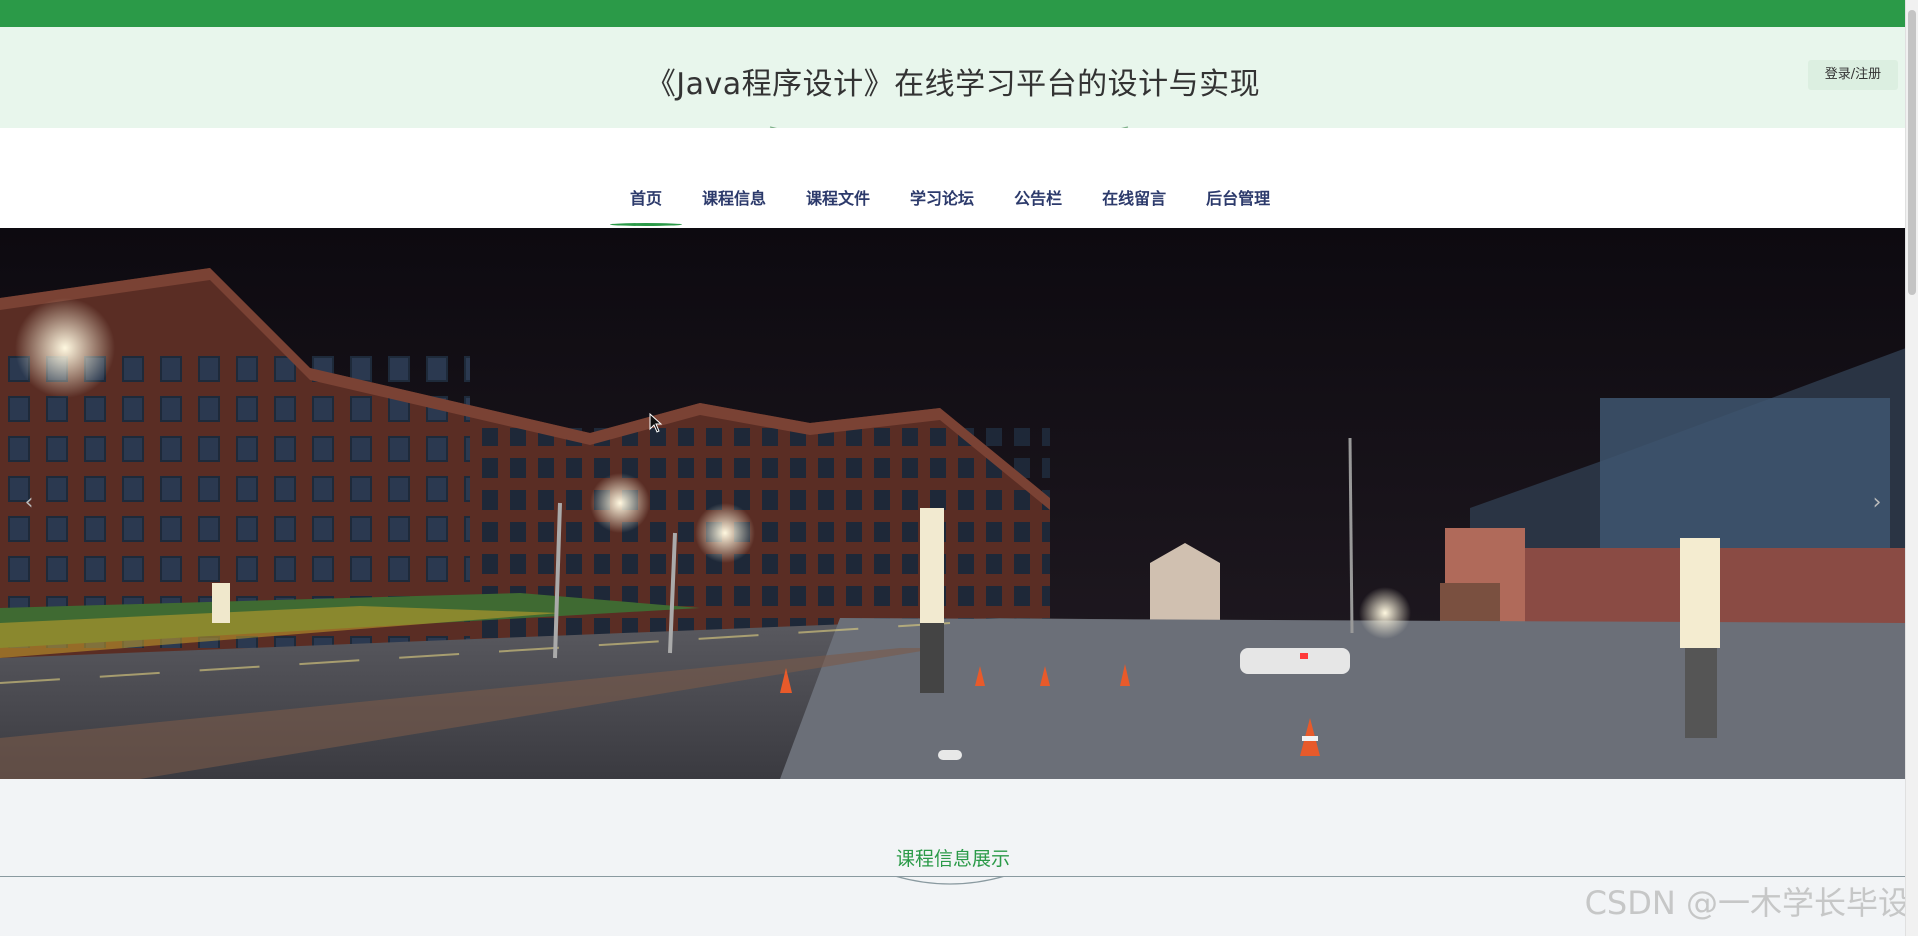 The width and height of the screenshot is (1918, 936). Describe the element at coordinates (1912, 152) in the screenshot. I see `scrollbar-thumb` at that location.